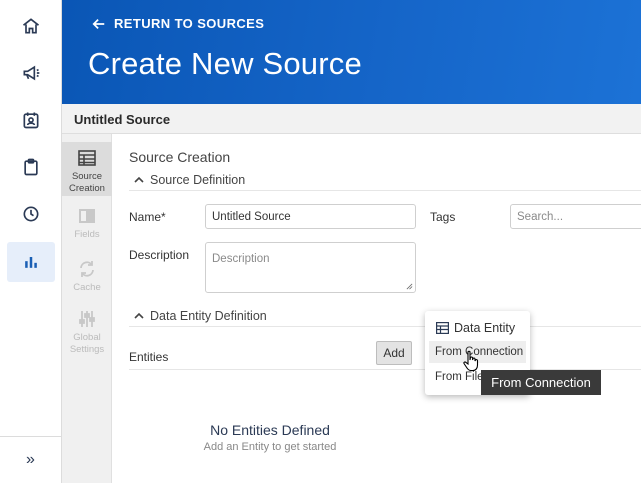 This screenshot has width=641, height=483. I want to click on rail-analytics-button, so click(31, 262).